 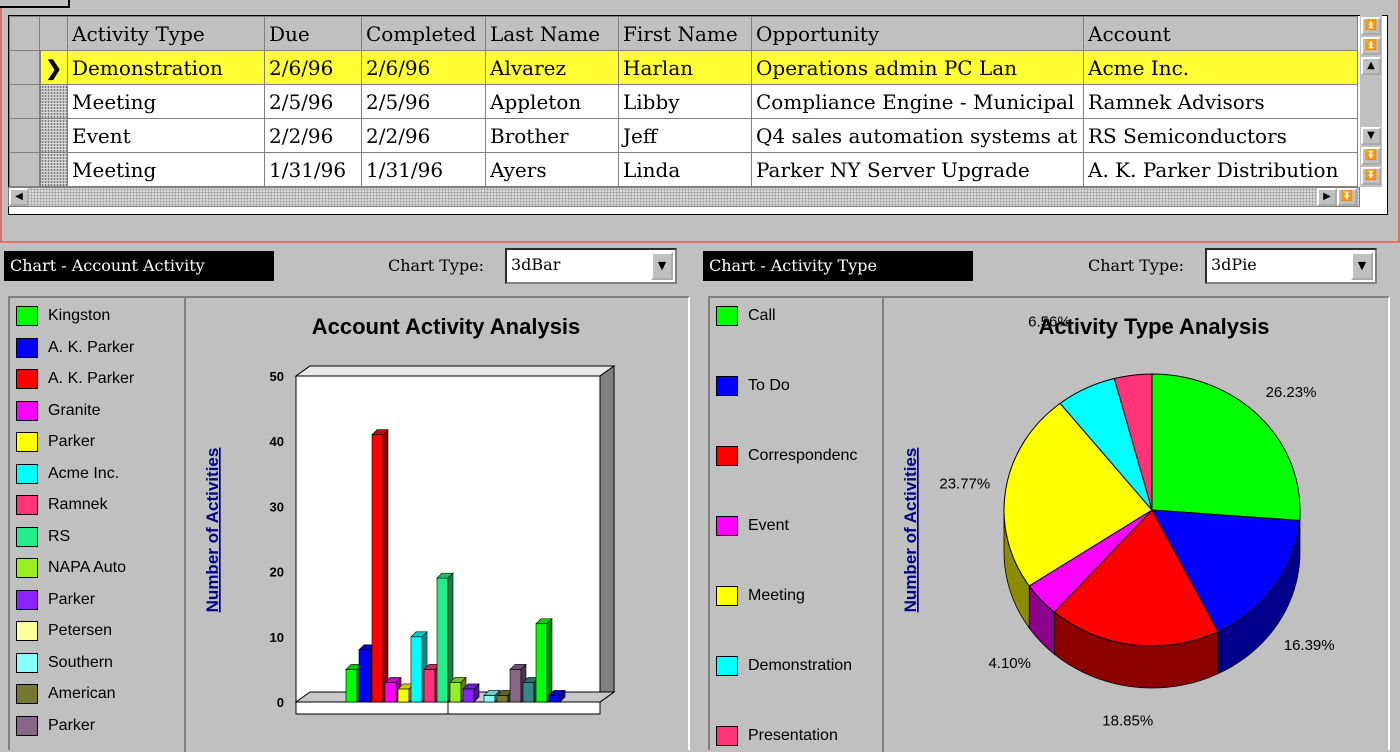 I want to click on cell-completed: 1/31/96, so click(x=424, y=170).